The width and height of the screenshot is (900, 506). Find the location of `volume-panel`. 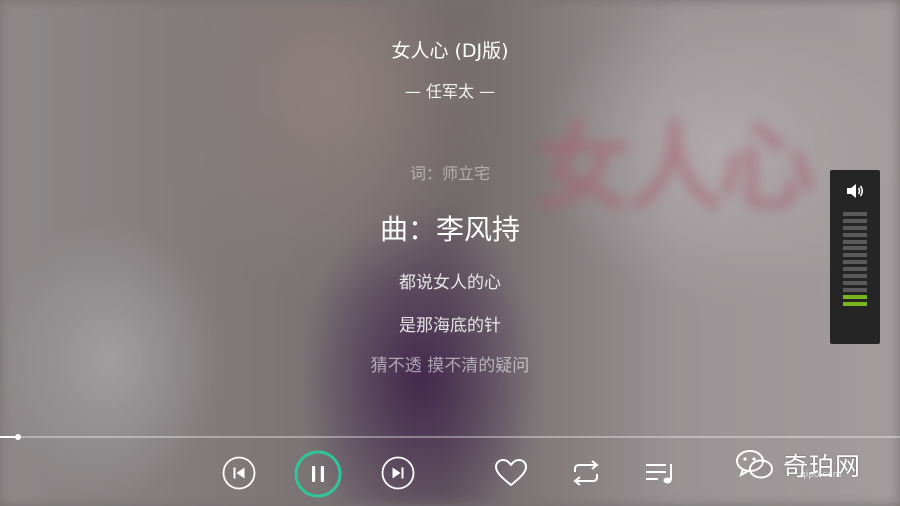

volume-panel is located at coordinates (855, 257).